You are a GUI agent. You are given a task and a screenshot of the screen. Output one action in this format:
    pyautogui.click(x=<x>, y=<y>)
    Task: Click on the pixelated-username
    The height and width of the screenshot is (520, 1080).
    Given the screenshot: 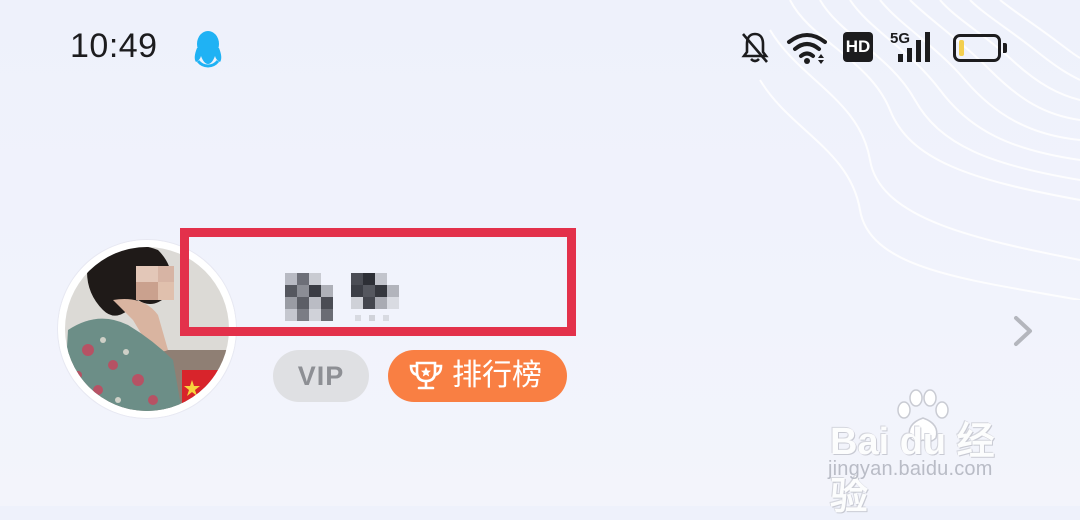 What is the action you would take?
    pyautogui.click(x=342, y=297)
    